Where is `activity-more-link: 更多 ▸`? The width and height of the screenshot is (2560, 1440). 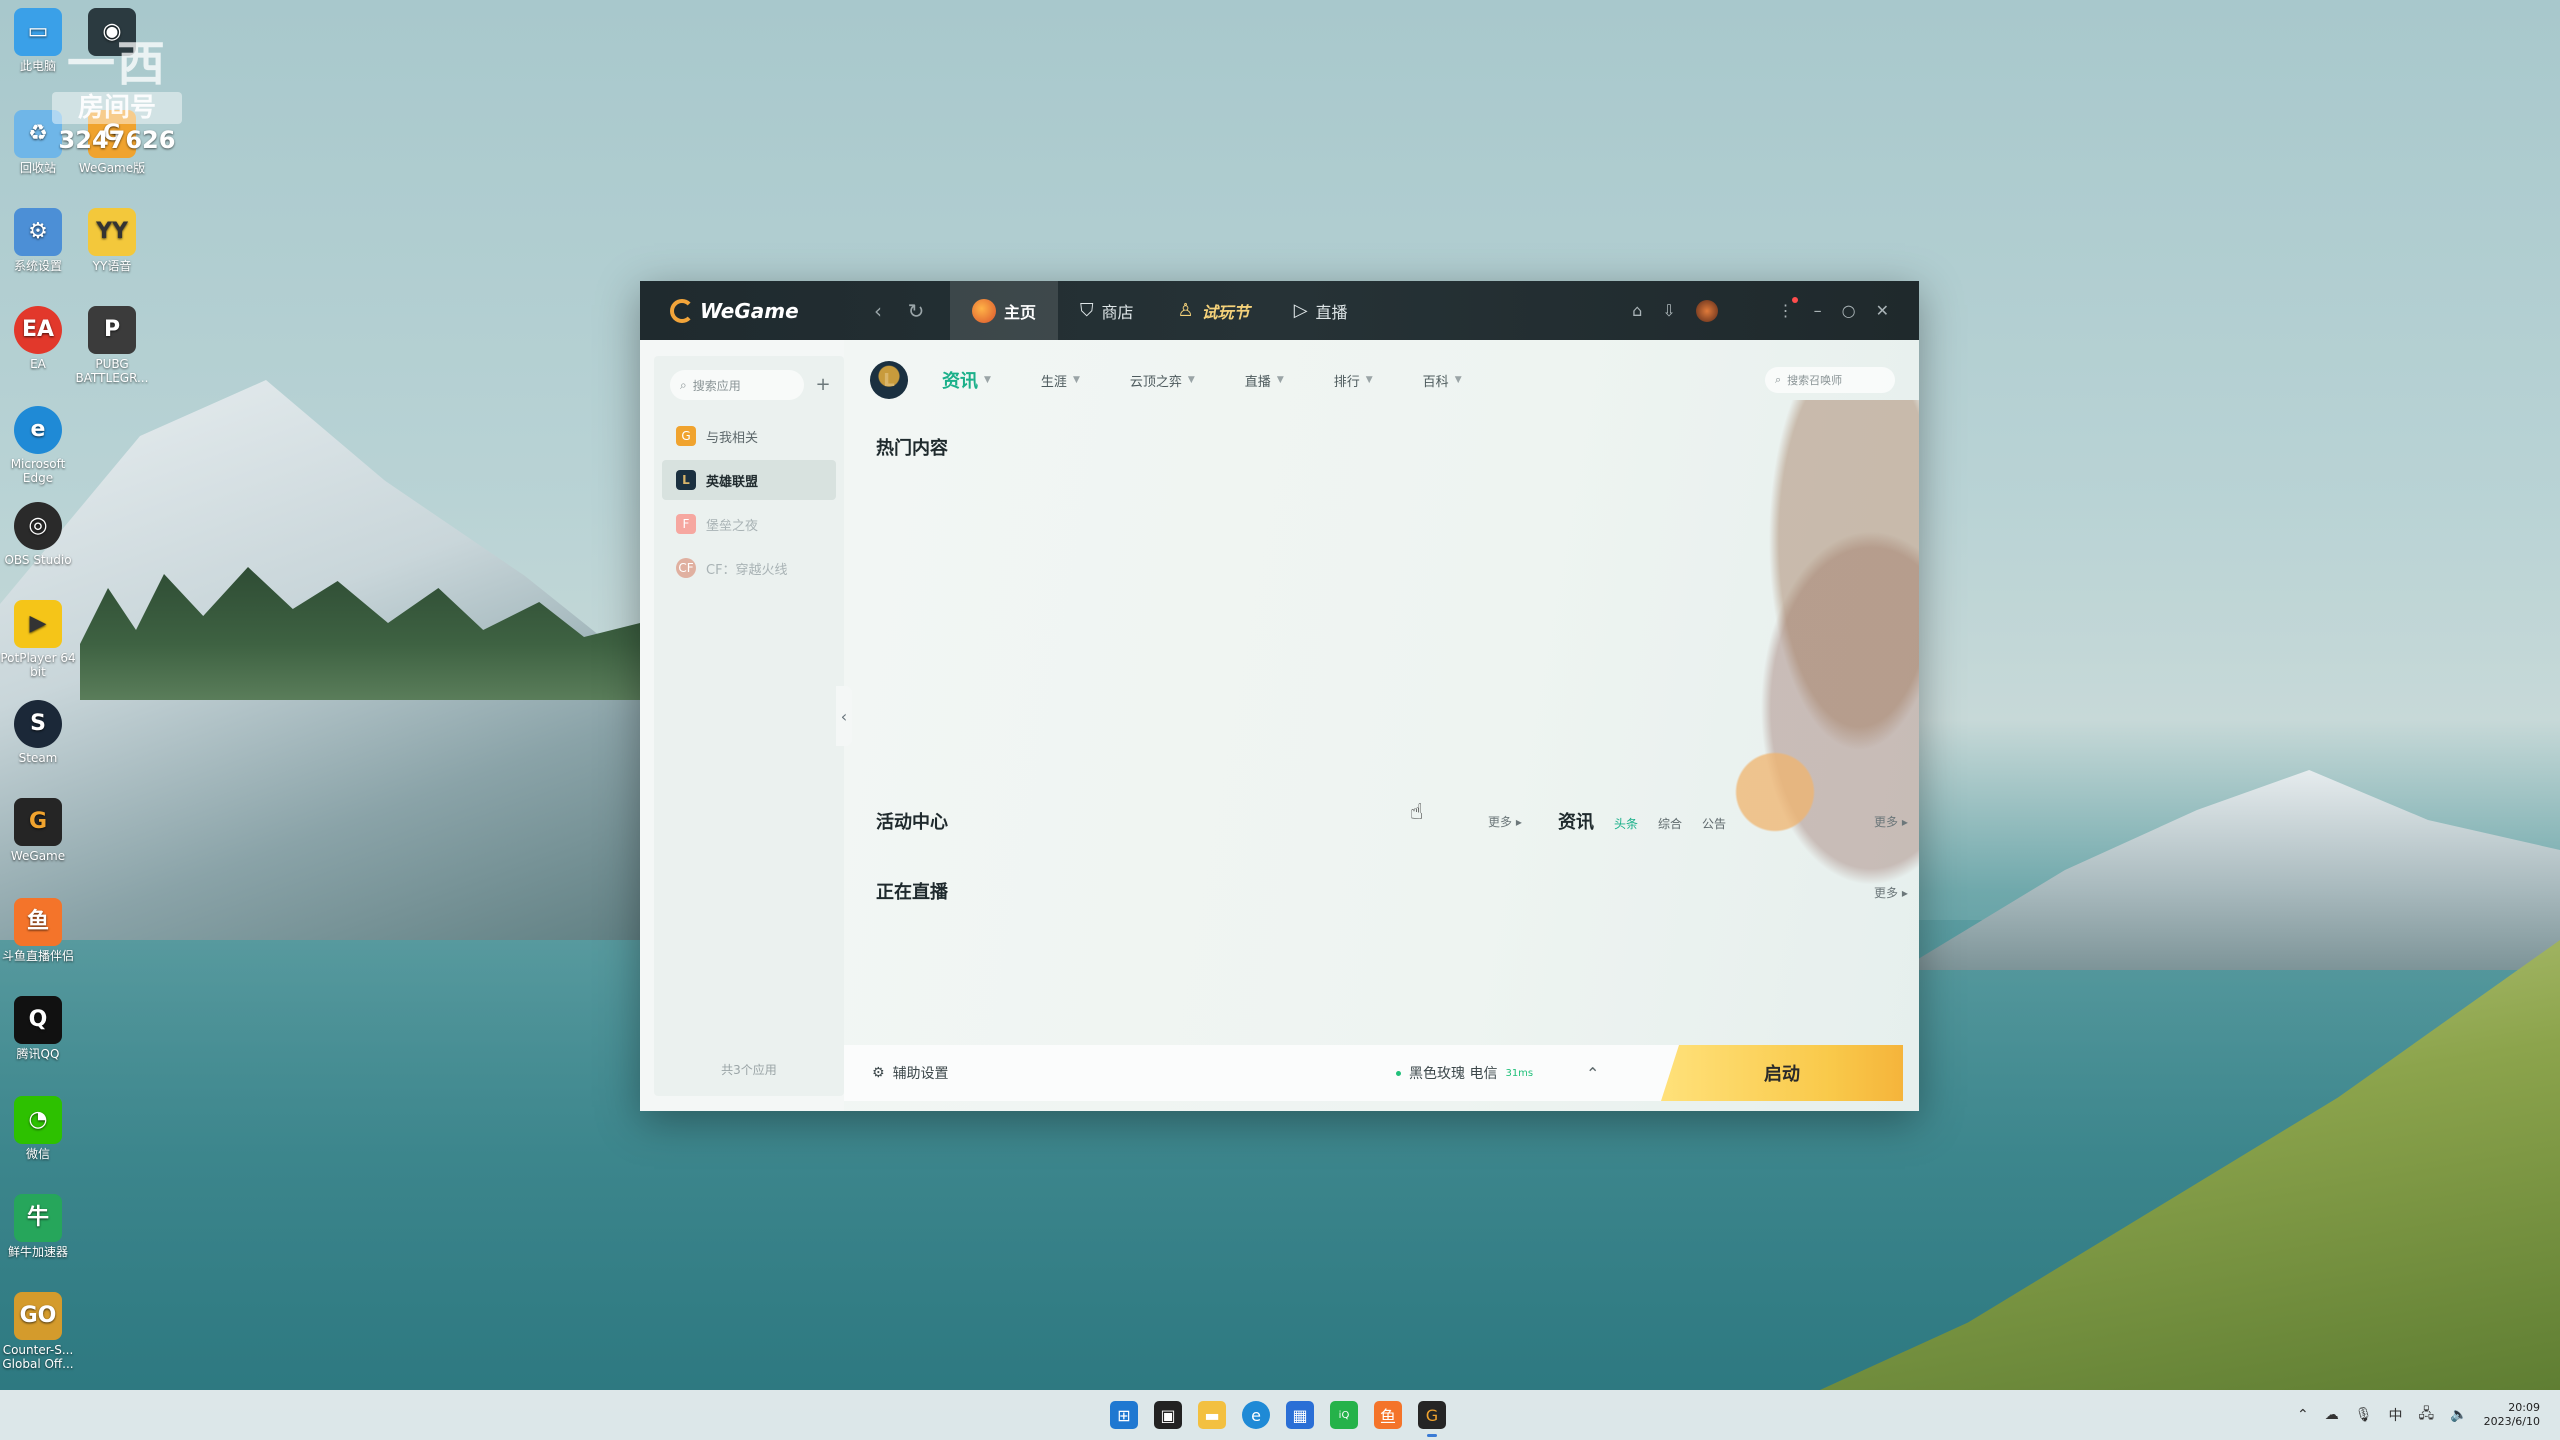
activity-more-link: 更多 ▸ is located at coordinates (1505, 821).